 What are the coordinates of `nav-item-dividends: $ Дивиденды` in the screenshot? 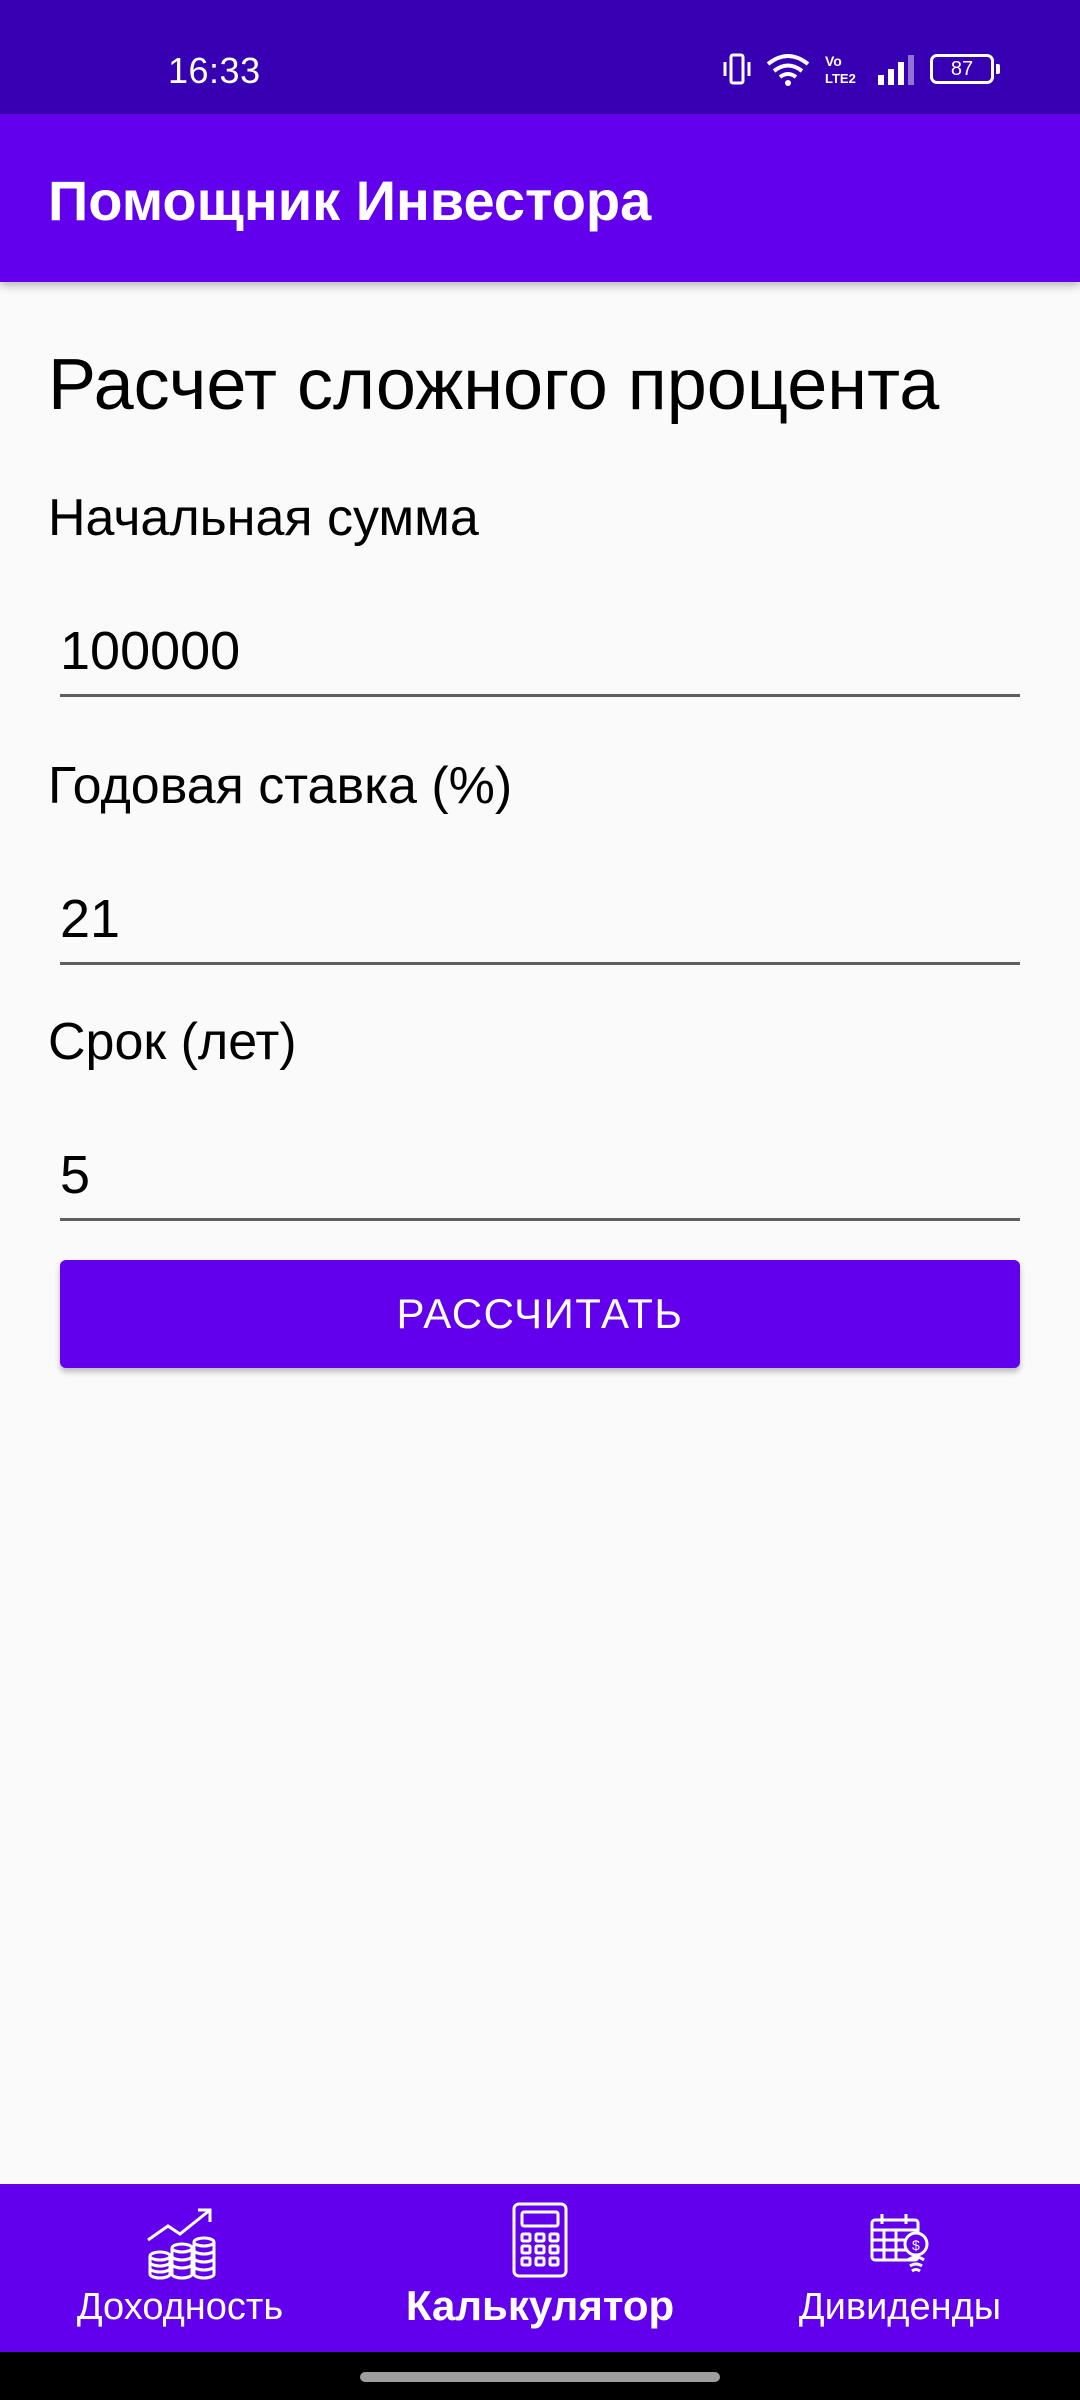 It's located at (900, 2268).